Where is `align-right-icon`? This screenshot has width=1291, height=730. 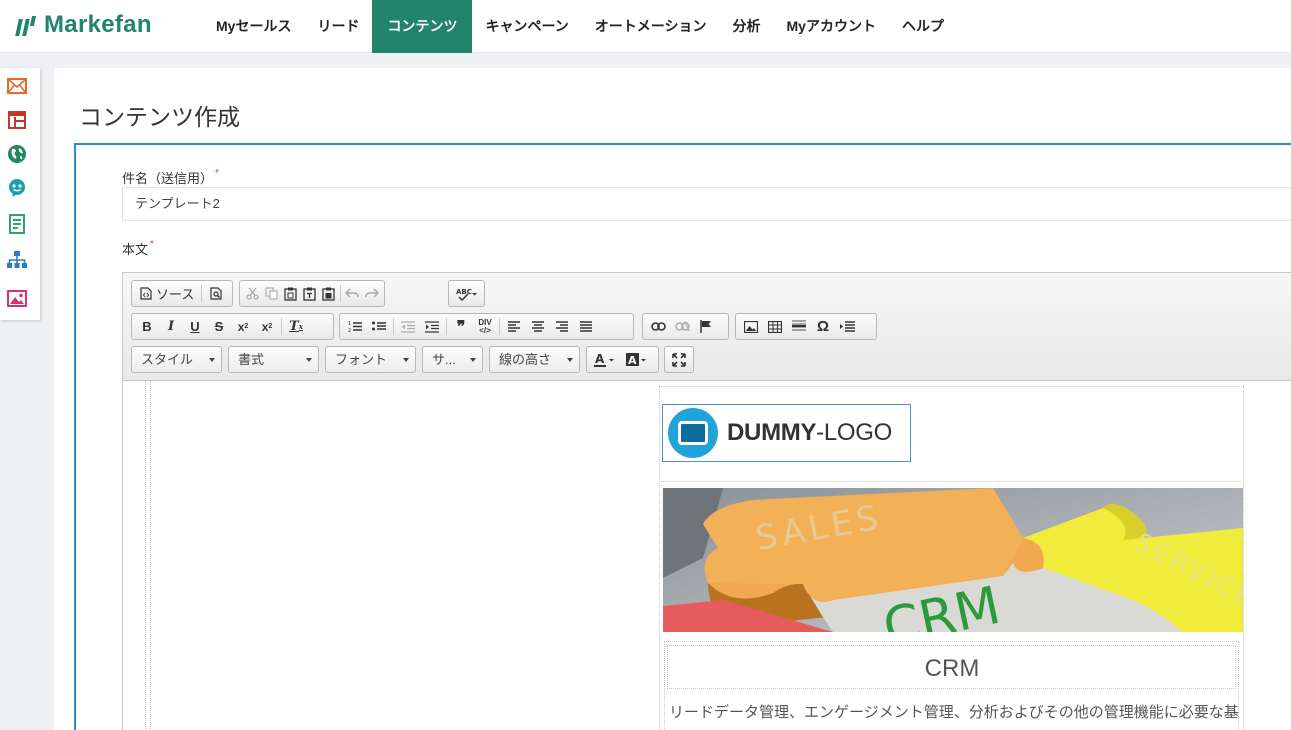 align-right-icon is located at coordinates (562, 326).